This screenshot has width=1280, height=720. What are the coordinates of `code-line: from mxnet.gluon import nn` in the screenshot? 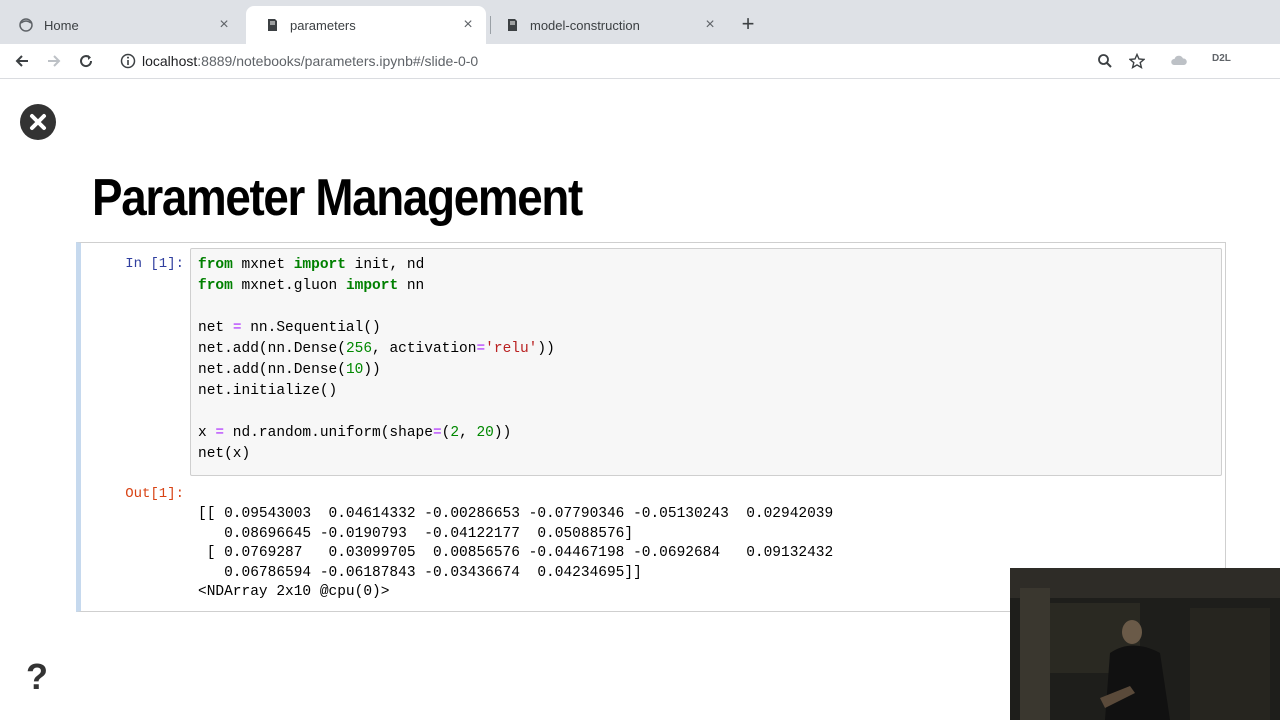 It's located at (376, 286).